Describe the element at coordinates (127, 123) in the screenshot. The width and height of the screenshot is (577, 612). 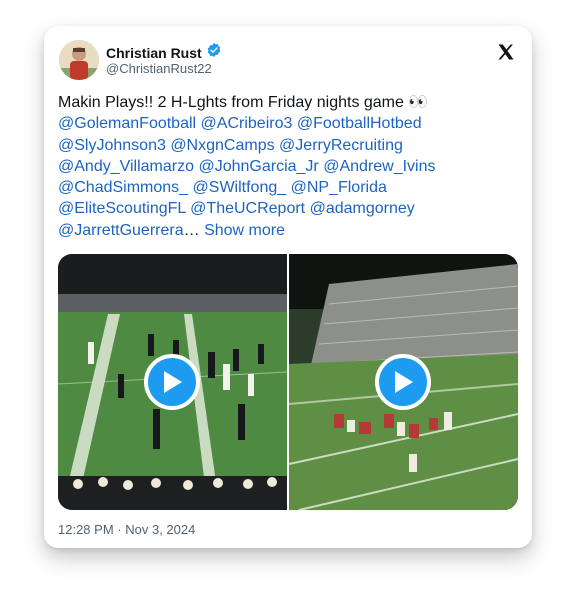
I see `mention-link: @GolemanFootball` at that location.